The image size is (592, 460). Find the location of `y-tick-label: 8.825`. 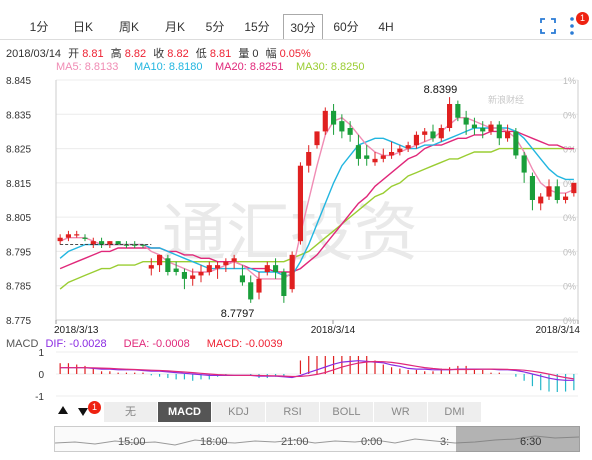

y-tick-label: 8.825 is located at coordinates (18, 150).